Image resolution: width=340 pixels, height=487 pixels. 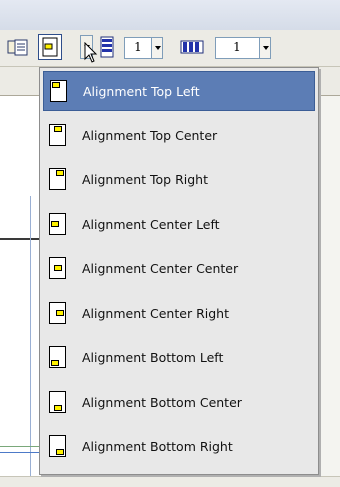 I want to click on menu-item-label: Alignment Bottom Right, so click(x=157, y=446).